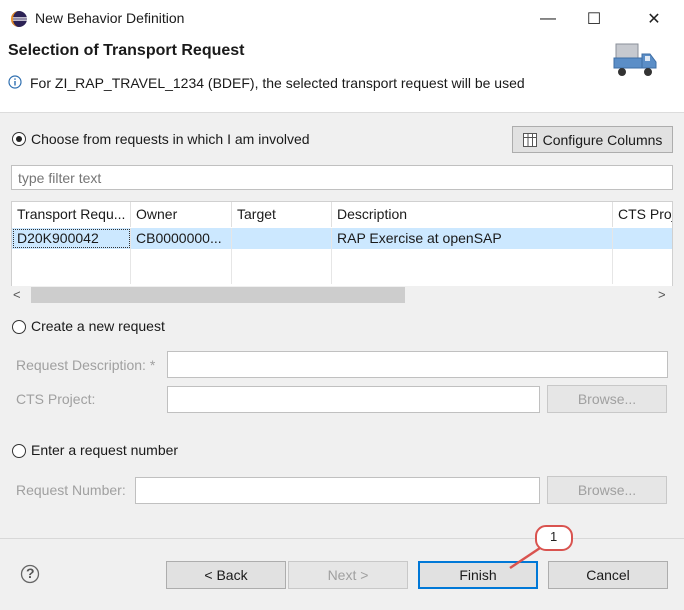 Image resolution: width=684 pixels, height=610 pixels. I want to click on maximize-button: ☐, so click(594, 19).